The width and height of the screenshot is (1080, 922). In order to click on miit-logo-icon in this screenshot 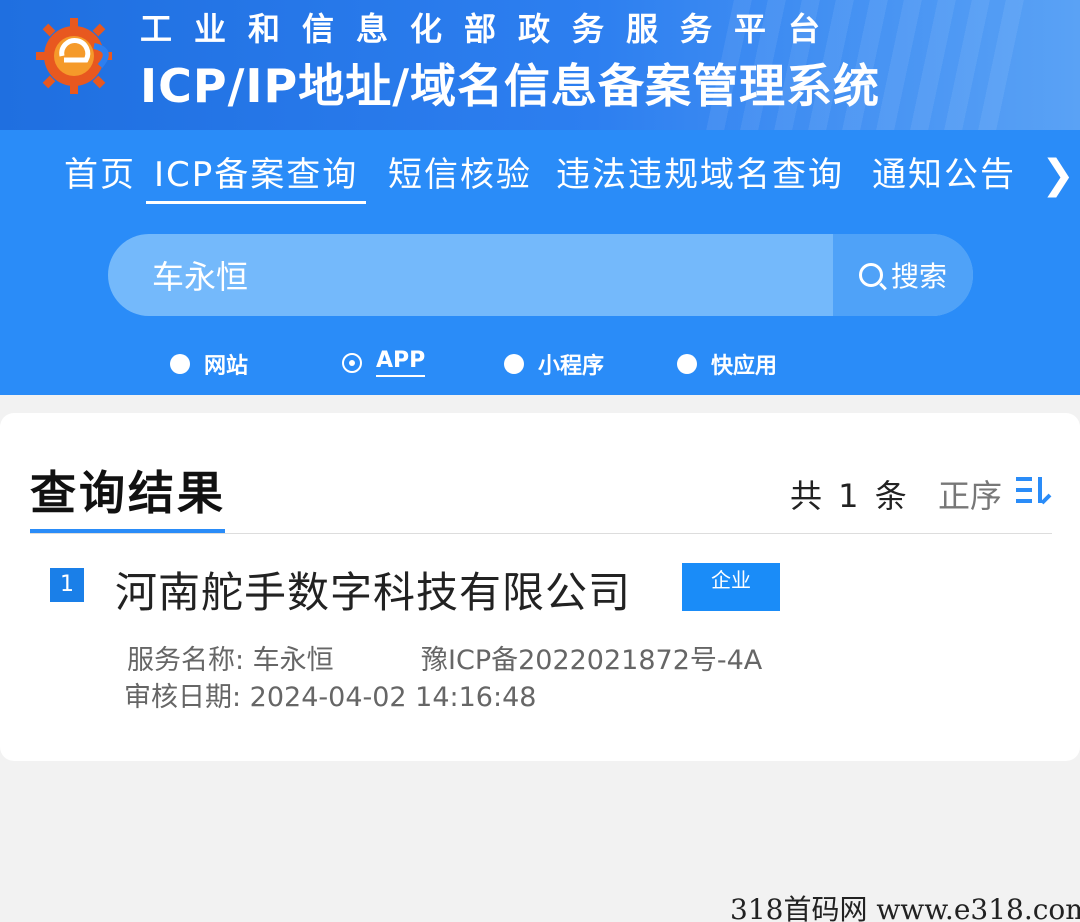, I will do `click(74, 56)`.